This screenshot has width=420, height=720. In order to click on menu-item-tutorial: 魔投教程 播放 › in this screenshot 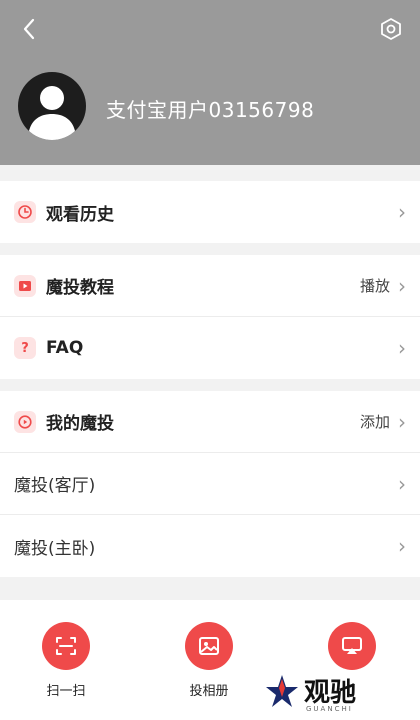, I will do `click(210, 286)`.